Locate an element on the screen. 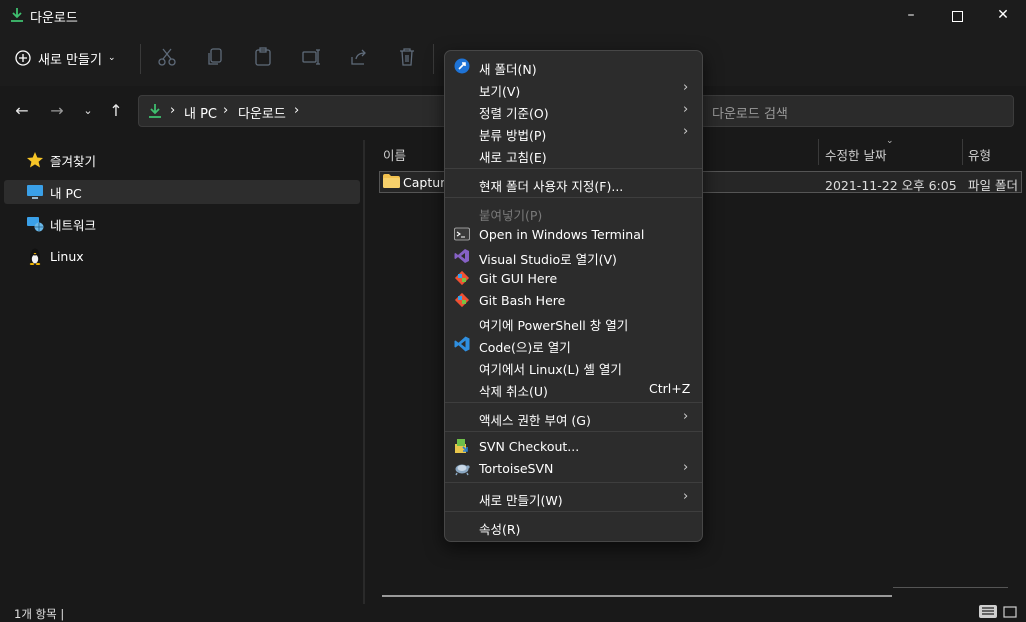 Image resolution: width=1026 pixels, height=622 pixels. menu-item-new-folder: 새 폴더(N) is located at coordinates (573, 66).